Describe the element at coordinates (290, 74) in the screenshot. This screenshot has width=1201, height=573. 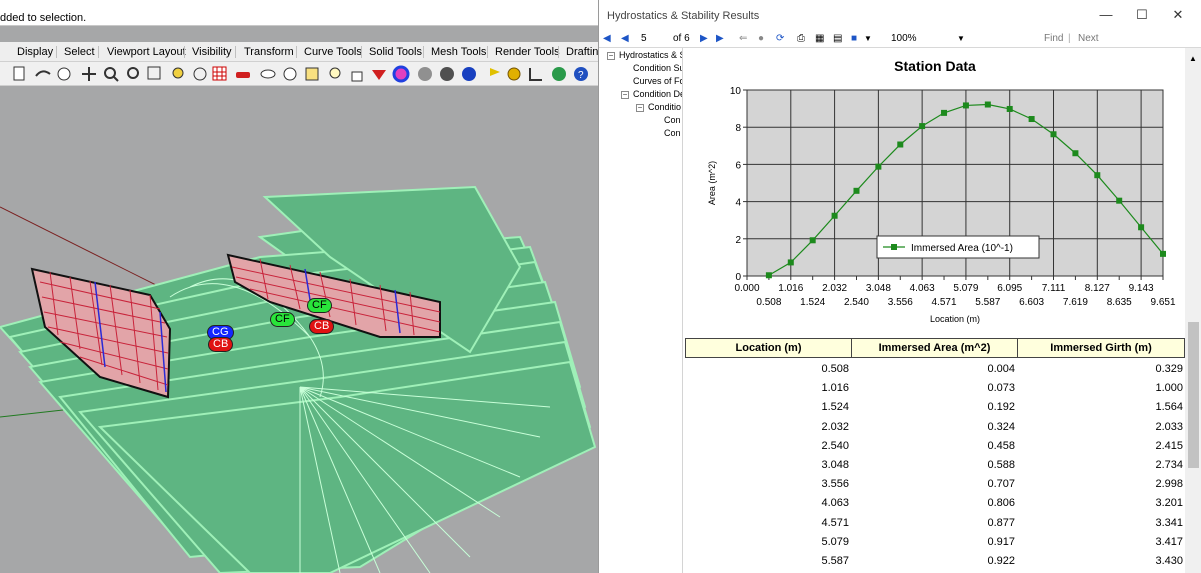
I see `light-icon` at that location.